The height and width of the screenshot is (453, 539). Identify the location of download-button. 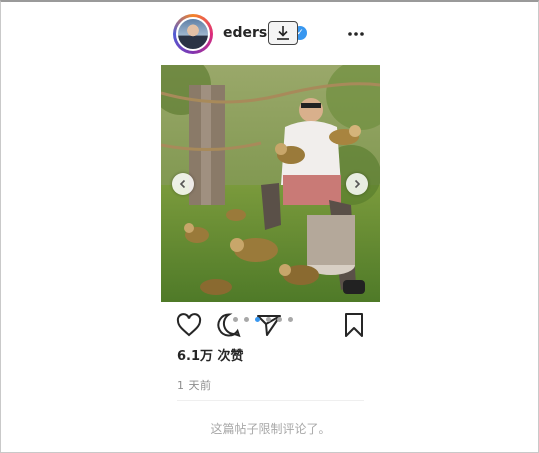
(283, 33).